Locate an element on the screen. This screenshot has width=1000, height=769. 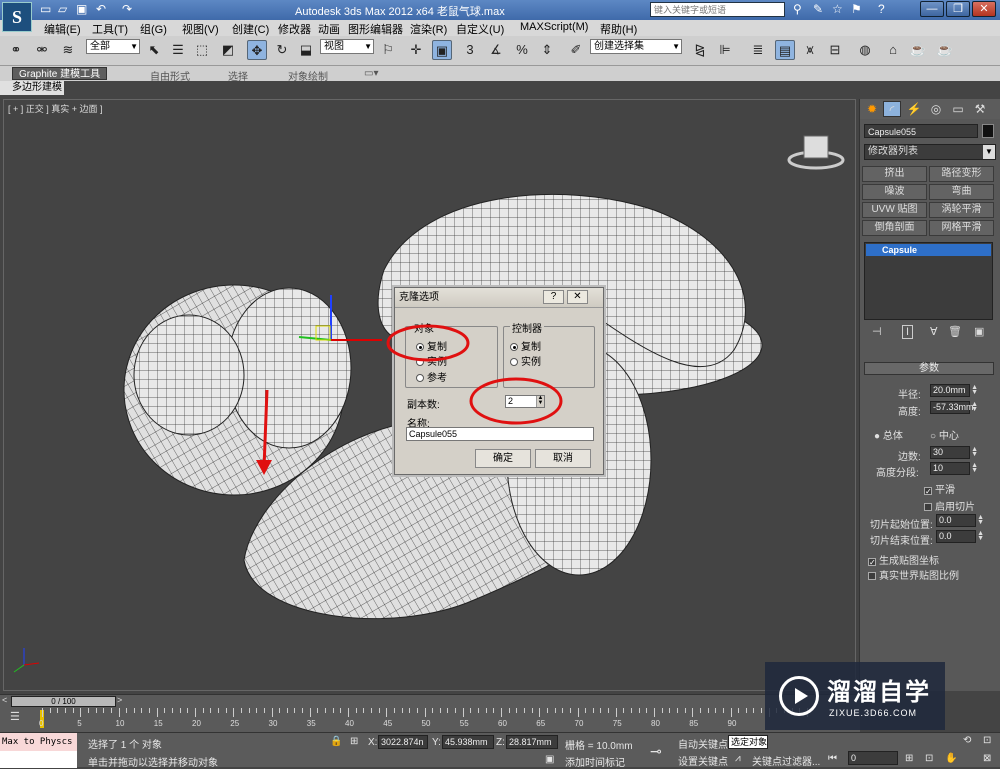
snap-toggle-icon: 3 is located at coordinates (470, 50).